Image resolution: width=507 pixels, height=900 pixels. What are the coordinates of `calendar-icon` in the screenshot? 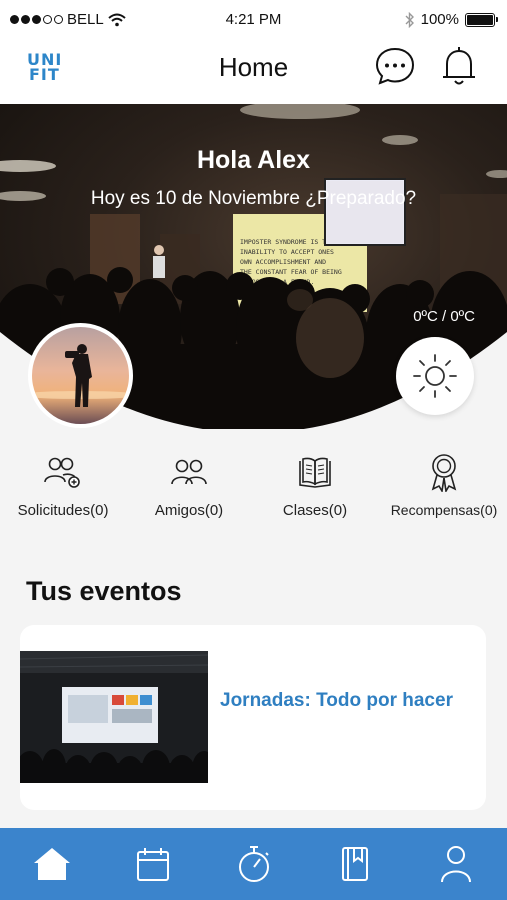 It's located at (153, 864).